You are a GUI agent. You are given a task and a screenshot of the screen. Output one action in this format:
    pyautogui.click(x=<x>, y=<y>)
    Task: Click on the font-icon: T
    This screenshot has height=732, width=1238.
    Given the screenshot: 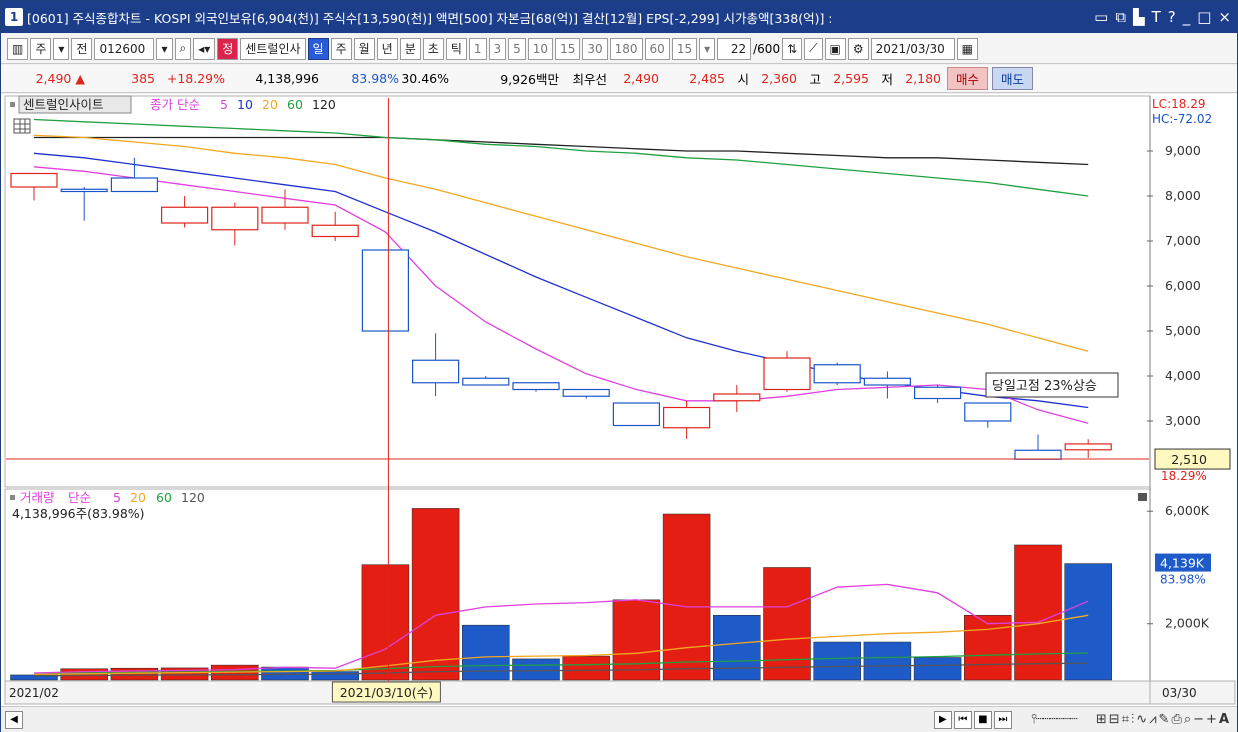 What is the action you would take?
    pyautogui.click(x=1156, y=17)
    